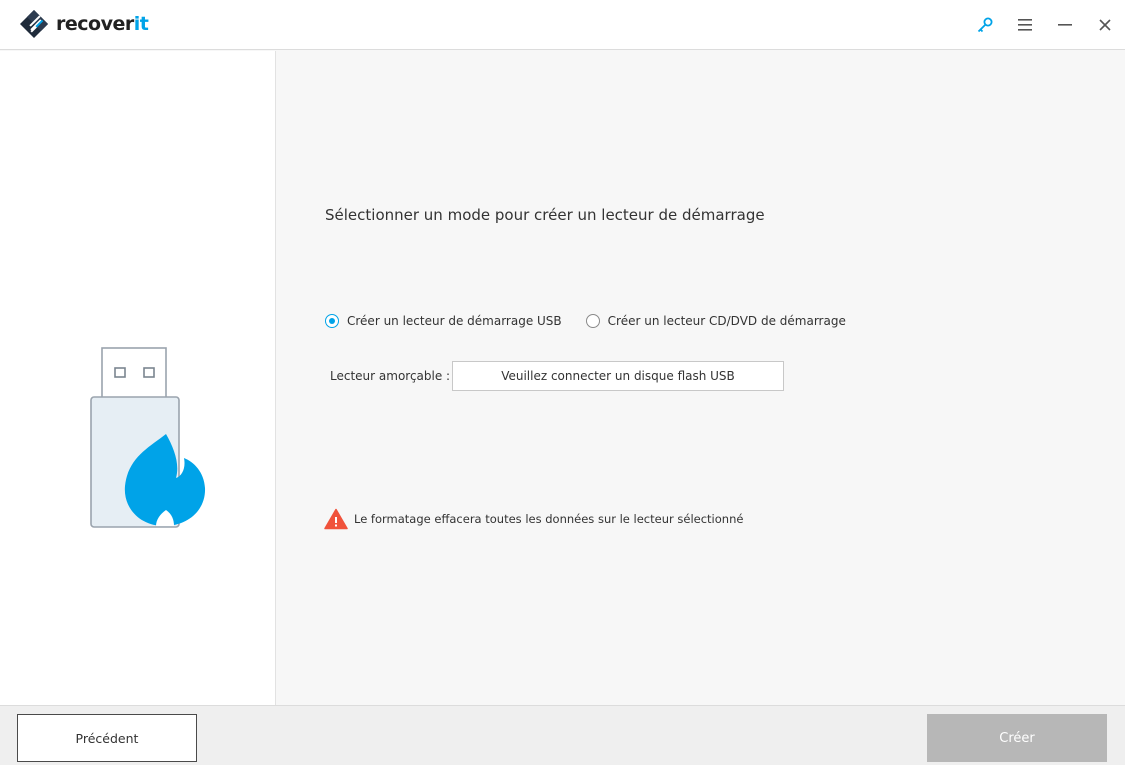 The image size is (1125, 765). What do you see at coordinates (618, 376) in the screenshot?
I see `bootable-drive-select: Veuillez connecter un disque flash USB` at bounding box center [618, 376].